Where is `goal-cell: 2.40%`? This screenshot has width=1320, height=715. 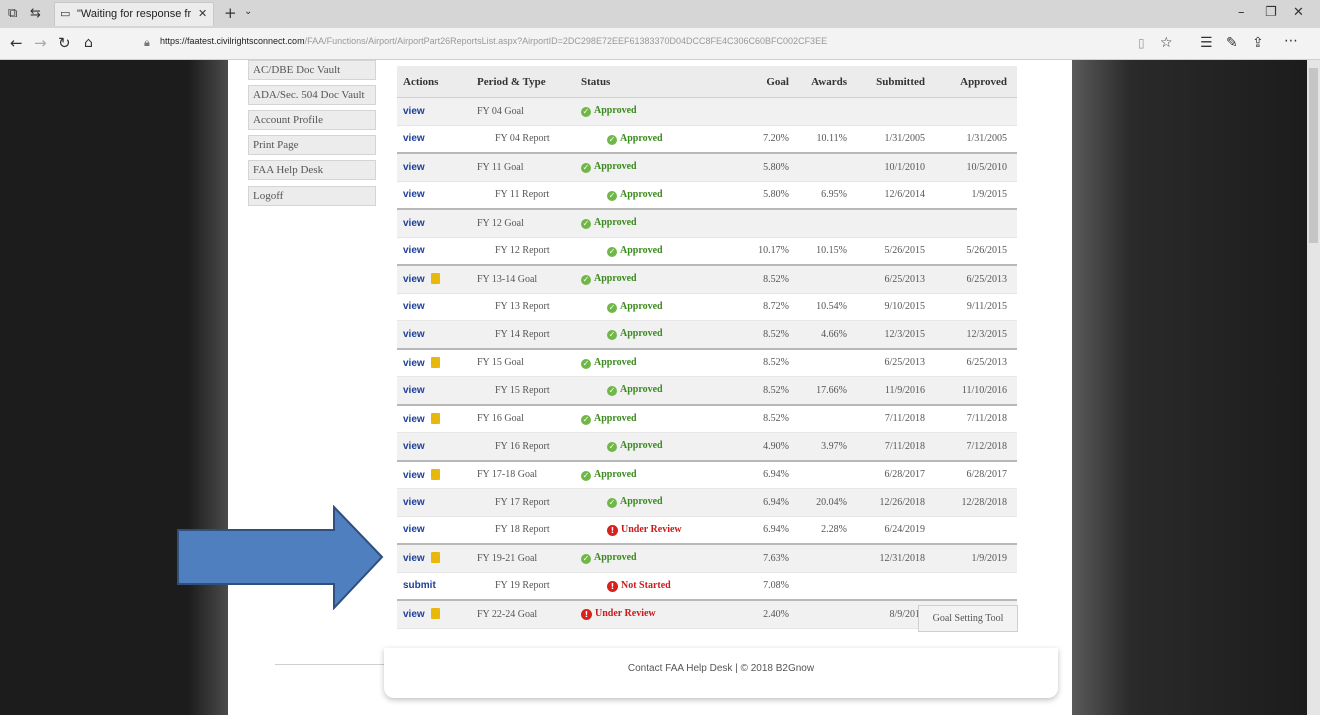 goal-cell: 2.40% is located at coordinates (746, 614).